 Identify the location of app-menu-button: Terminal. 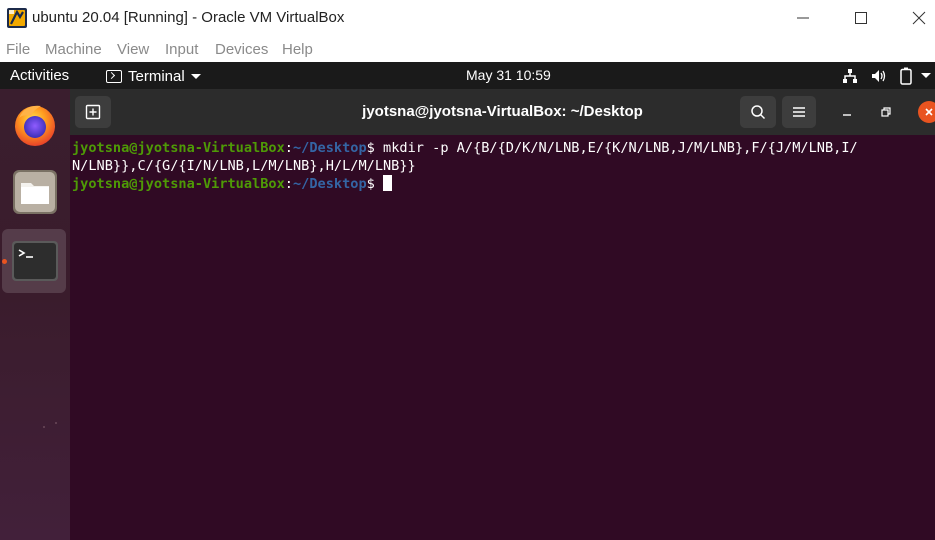
(153, 76).